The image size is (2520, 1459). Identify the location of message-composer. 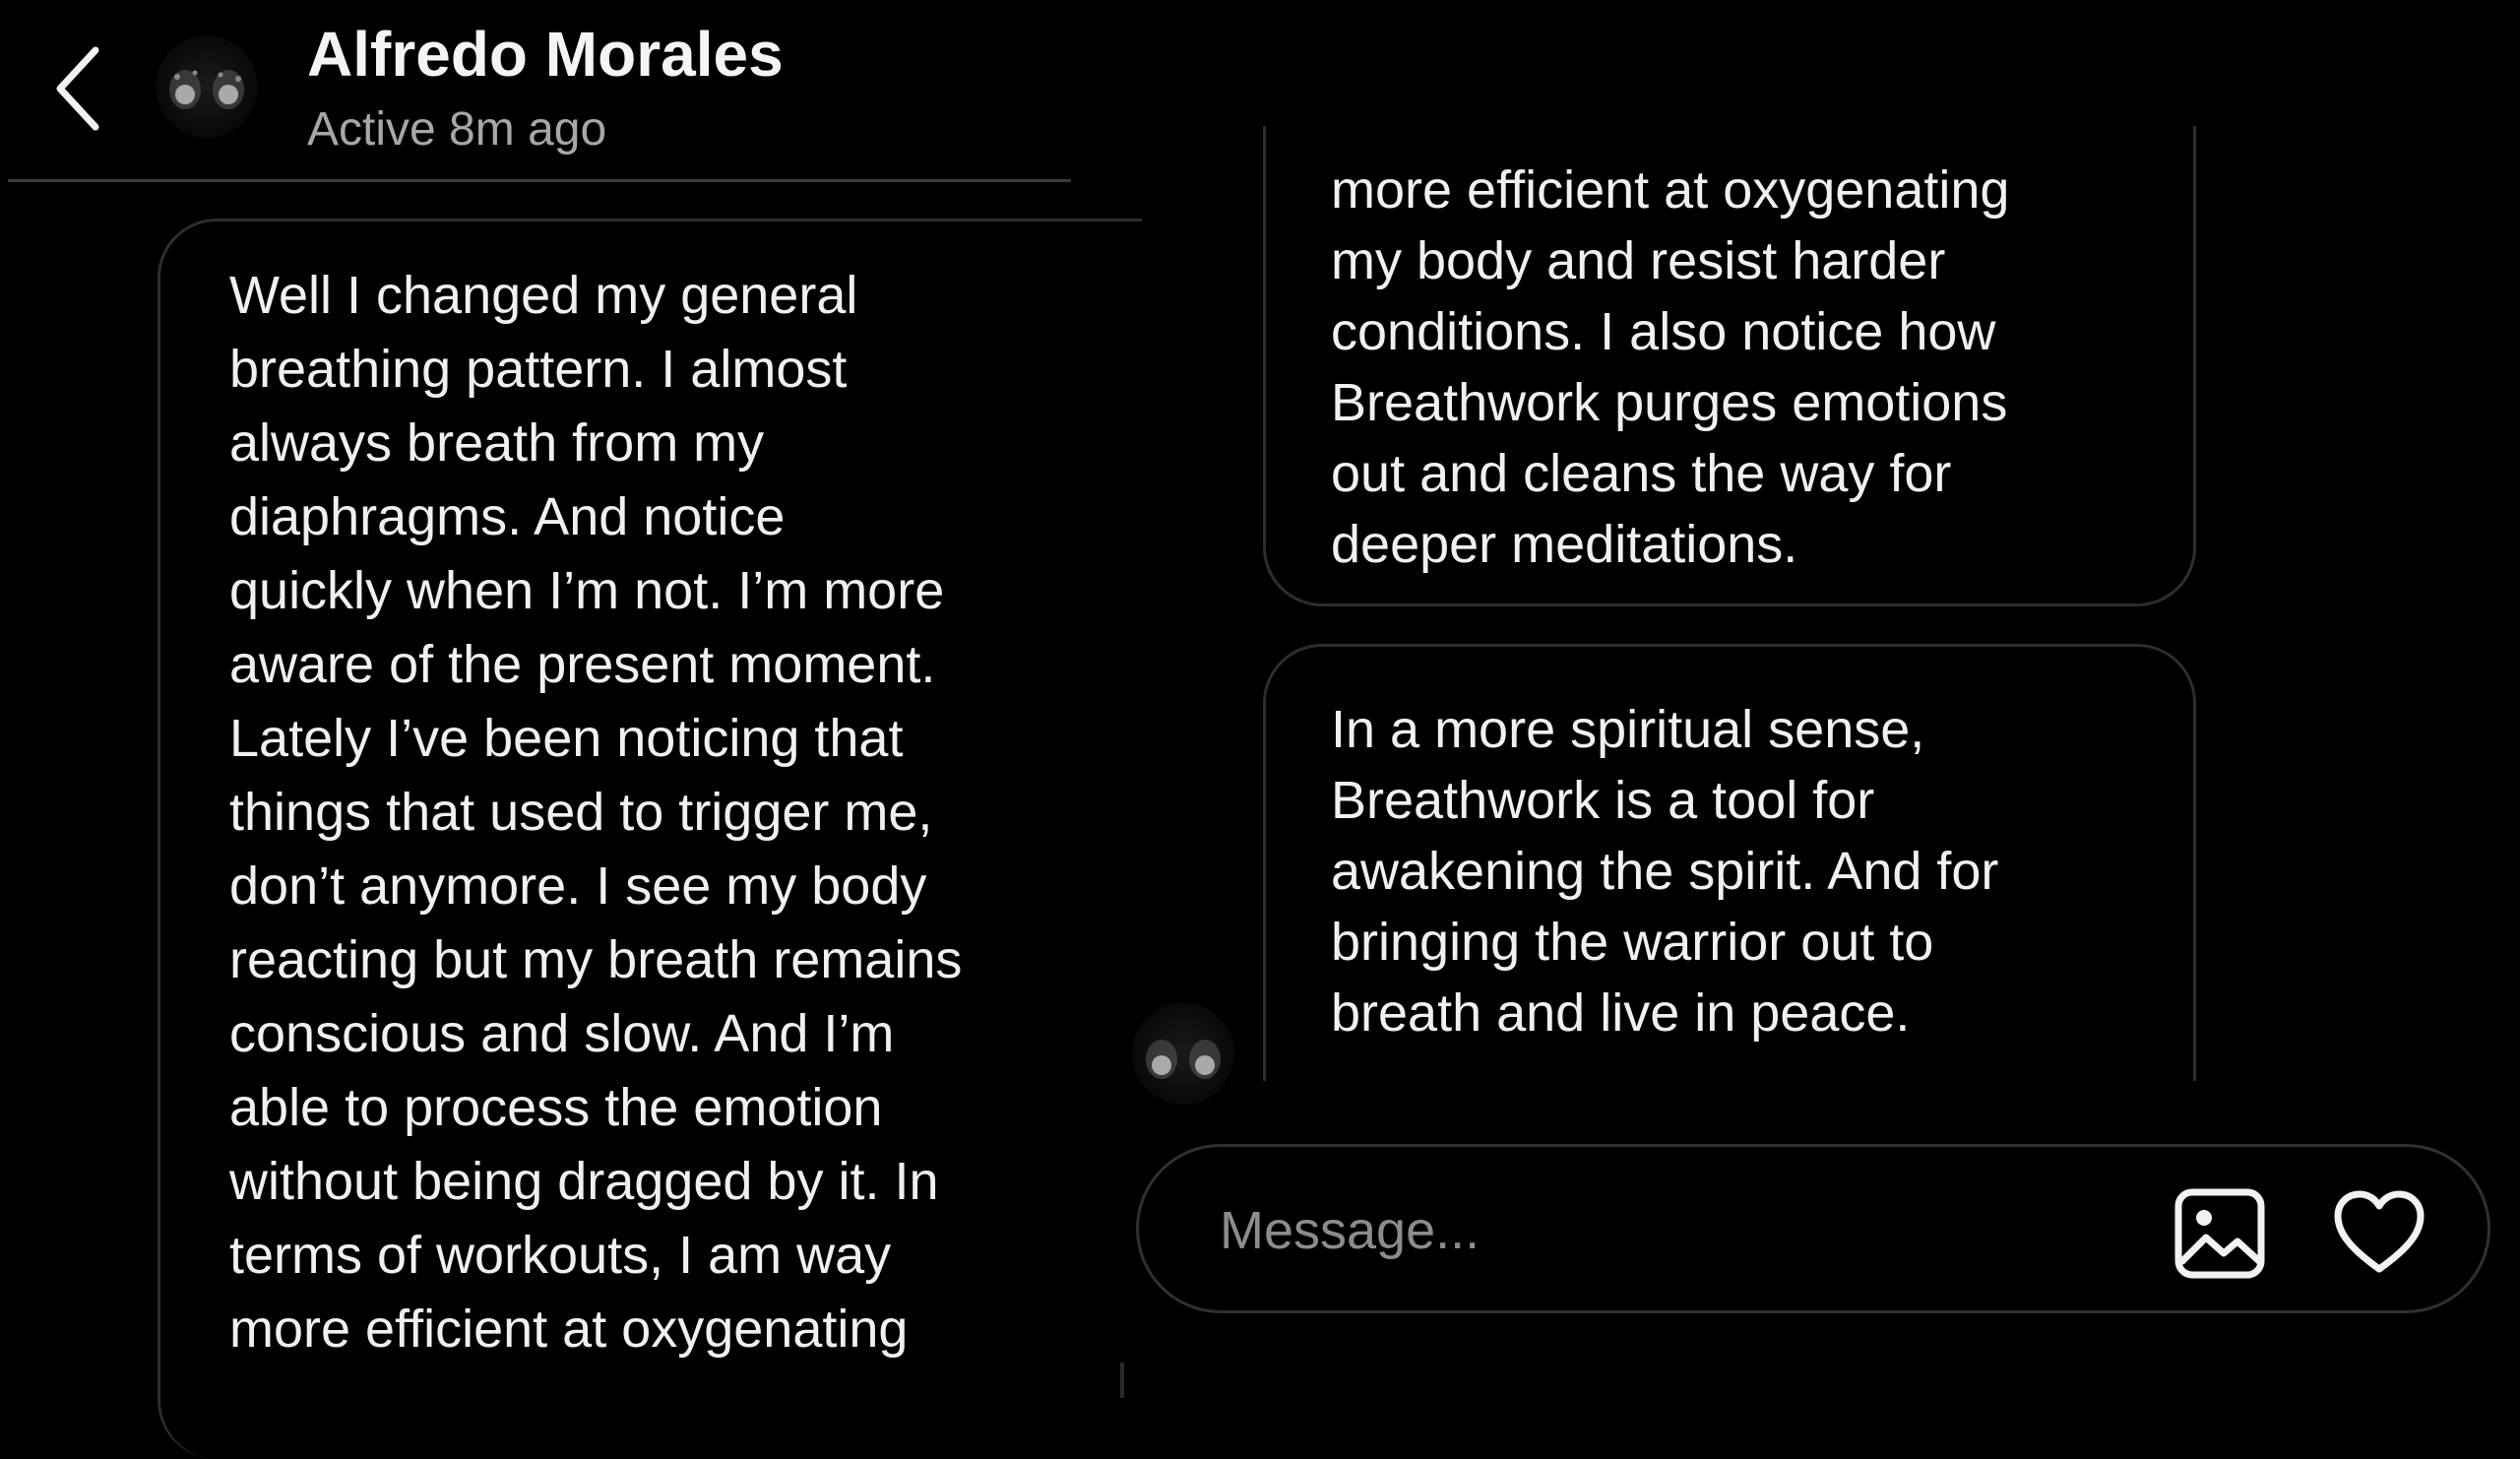
(1813, 1228).